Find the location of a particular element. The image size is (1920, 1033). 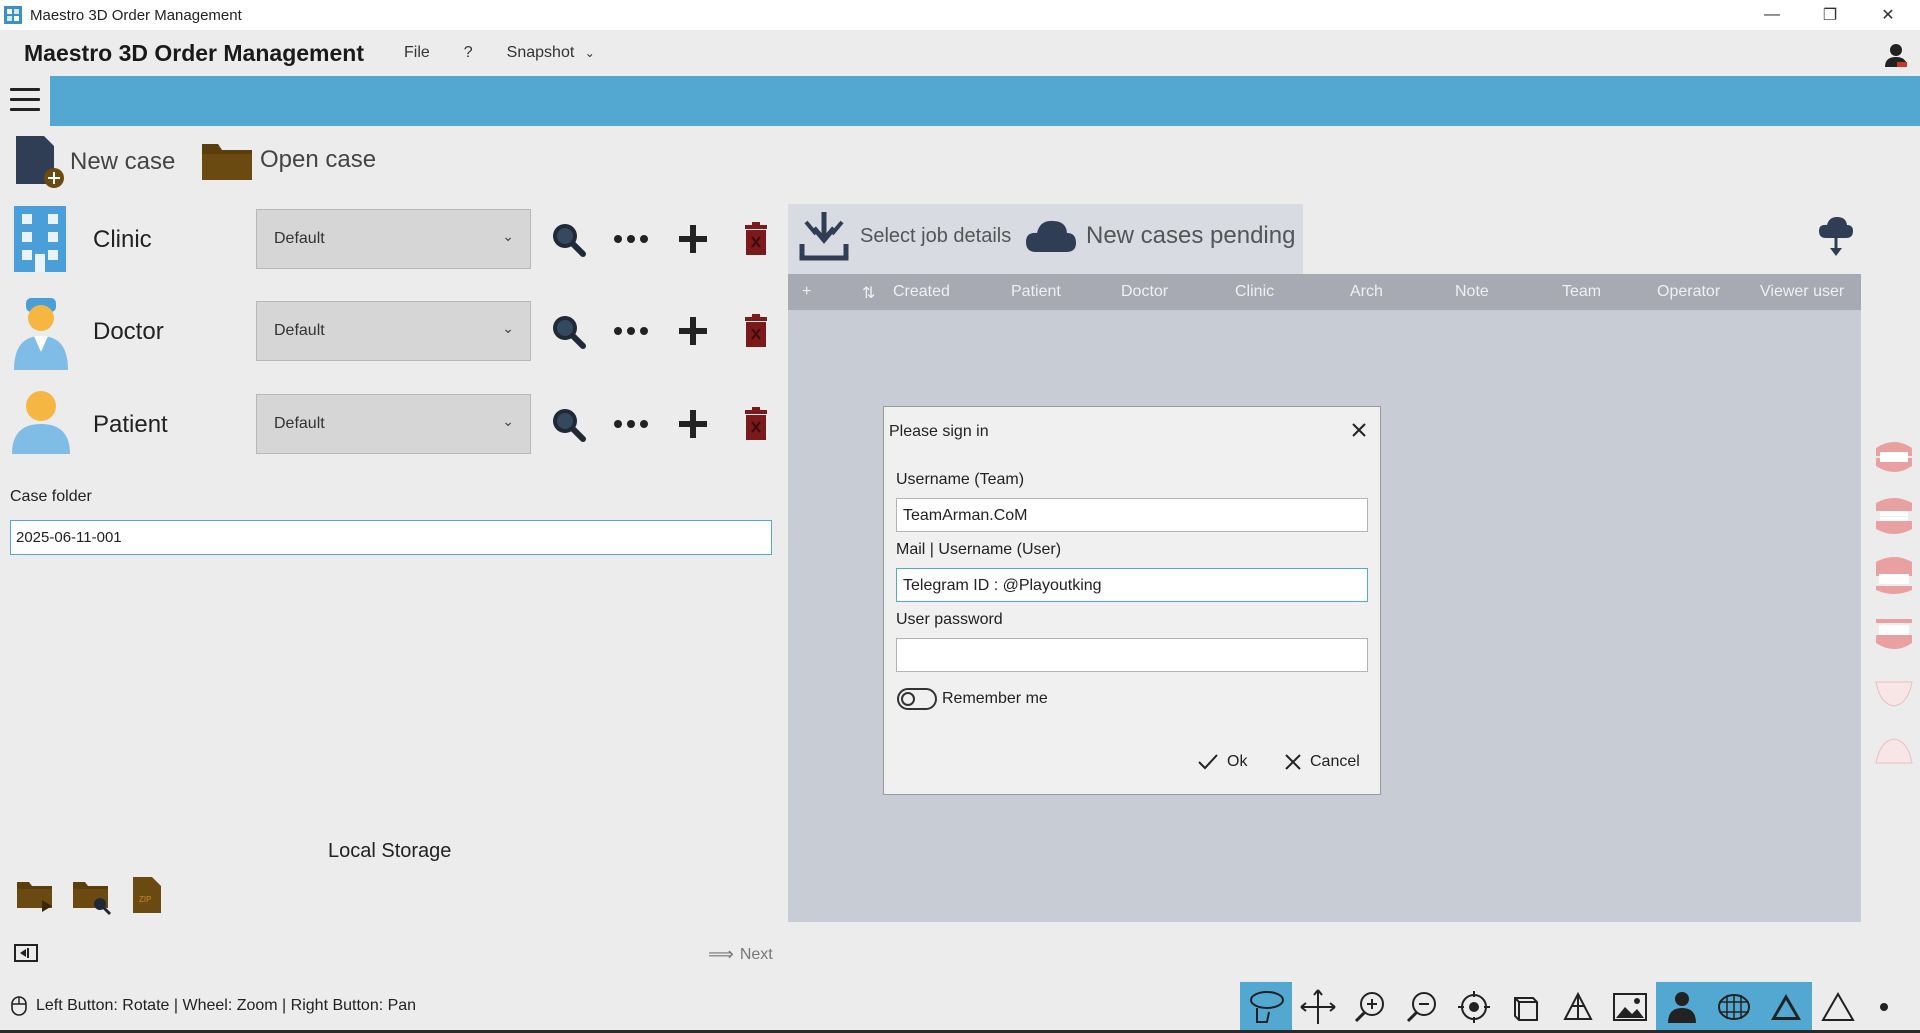

column-doctor: Doctor is located at coordinates (1144, 292).